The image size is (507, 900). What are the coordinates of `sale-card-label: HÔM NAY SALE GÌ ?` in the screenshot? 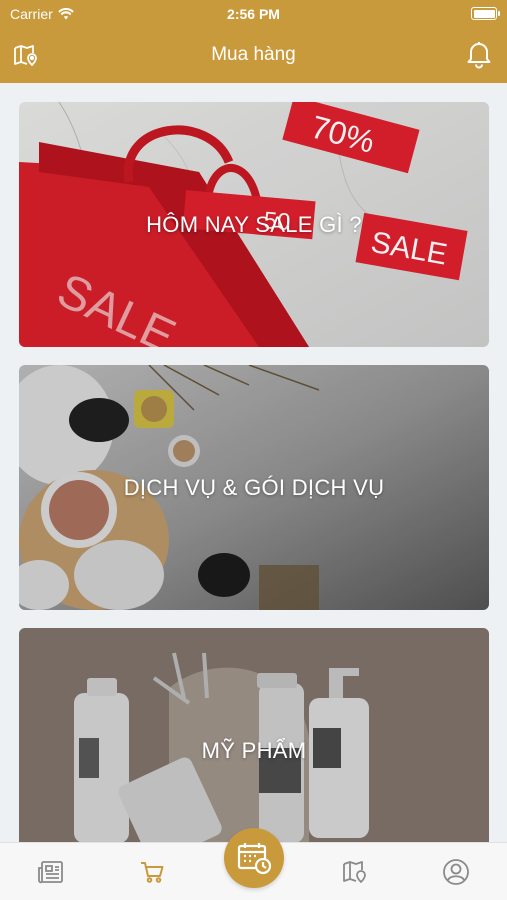 It's located at (254, 224).